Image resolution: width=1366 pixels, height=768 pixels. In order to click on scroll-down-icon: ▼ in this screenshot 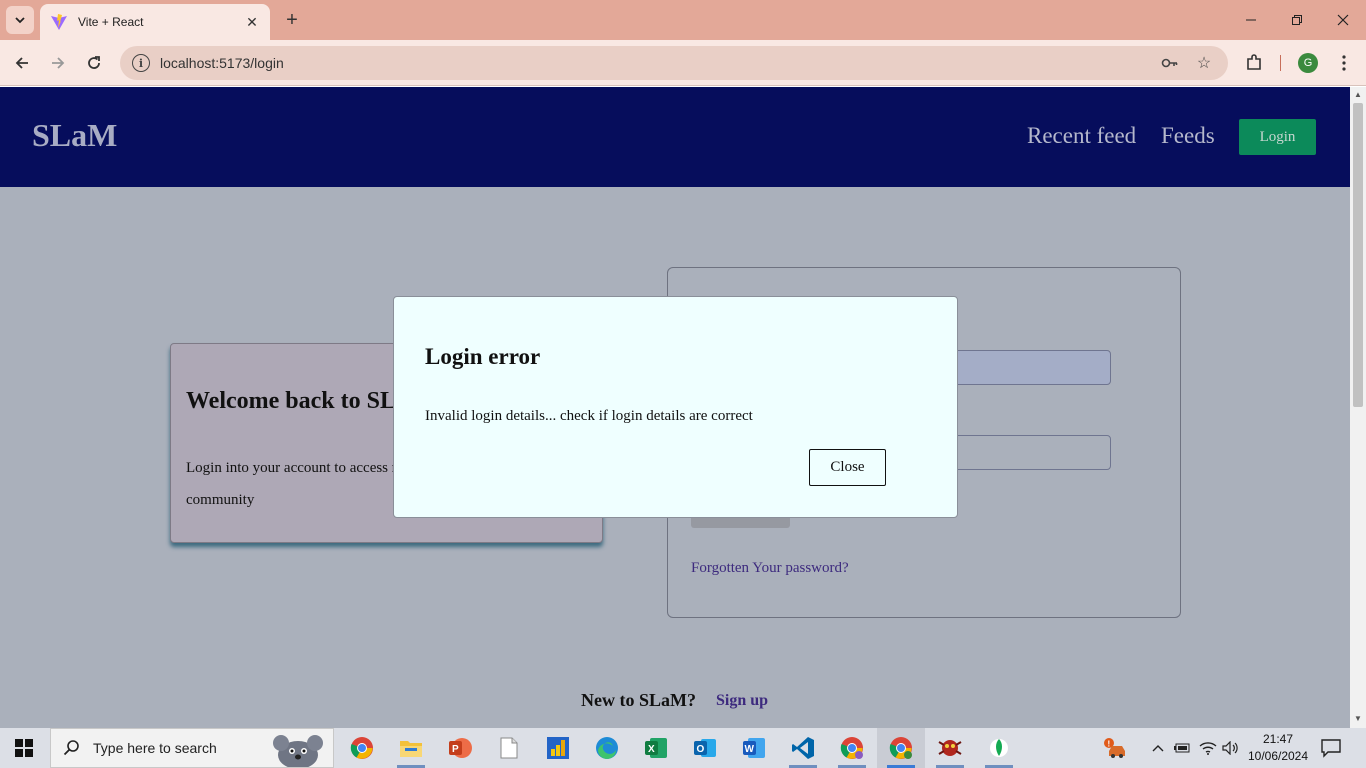, I will do `click(1358, 718)`.